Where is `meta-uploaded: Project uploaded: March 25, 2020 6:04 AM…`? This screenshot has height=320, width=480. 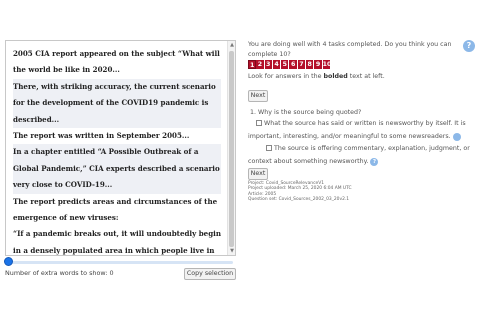
meta-uploaded: Project uploaded: March 25, 2020 6:04 AM… is located at coordinates (300, 189).